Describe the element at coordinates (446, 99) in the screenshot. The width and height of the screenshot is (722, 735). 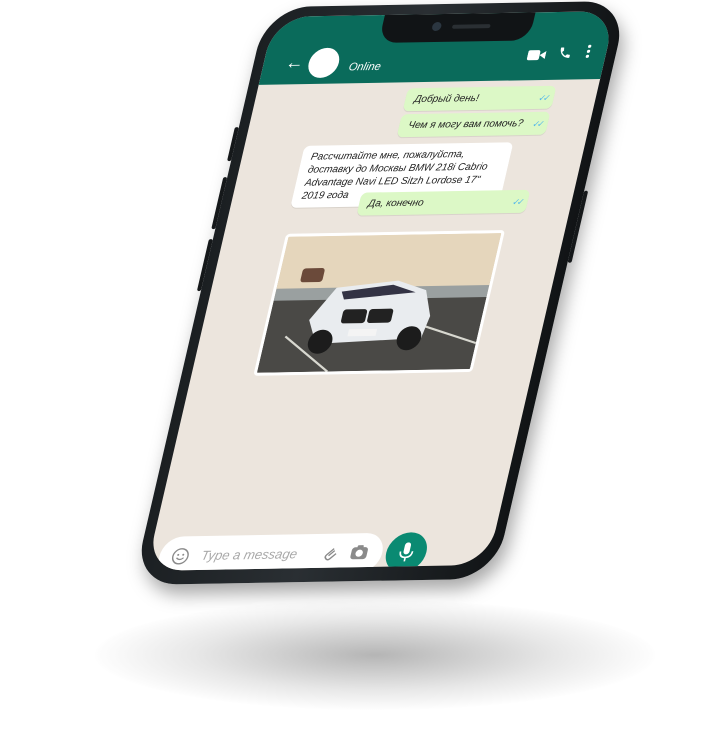
I see `message-text: Добрый день!` at that location.